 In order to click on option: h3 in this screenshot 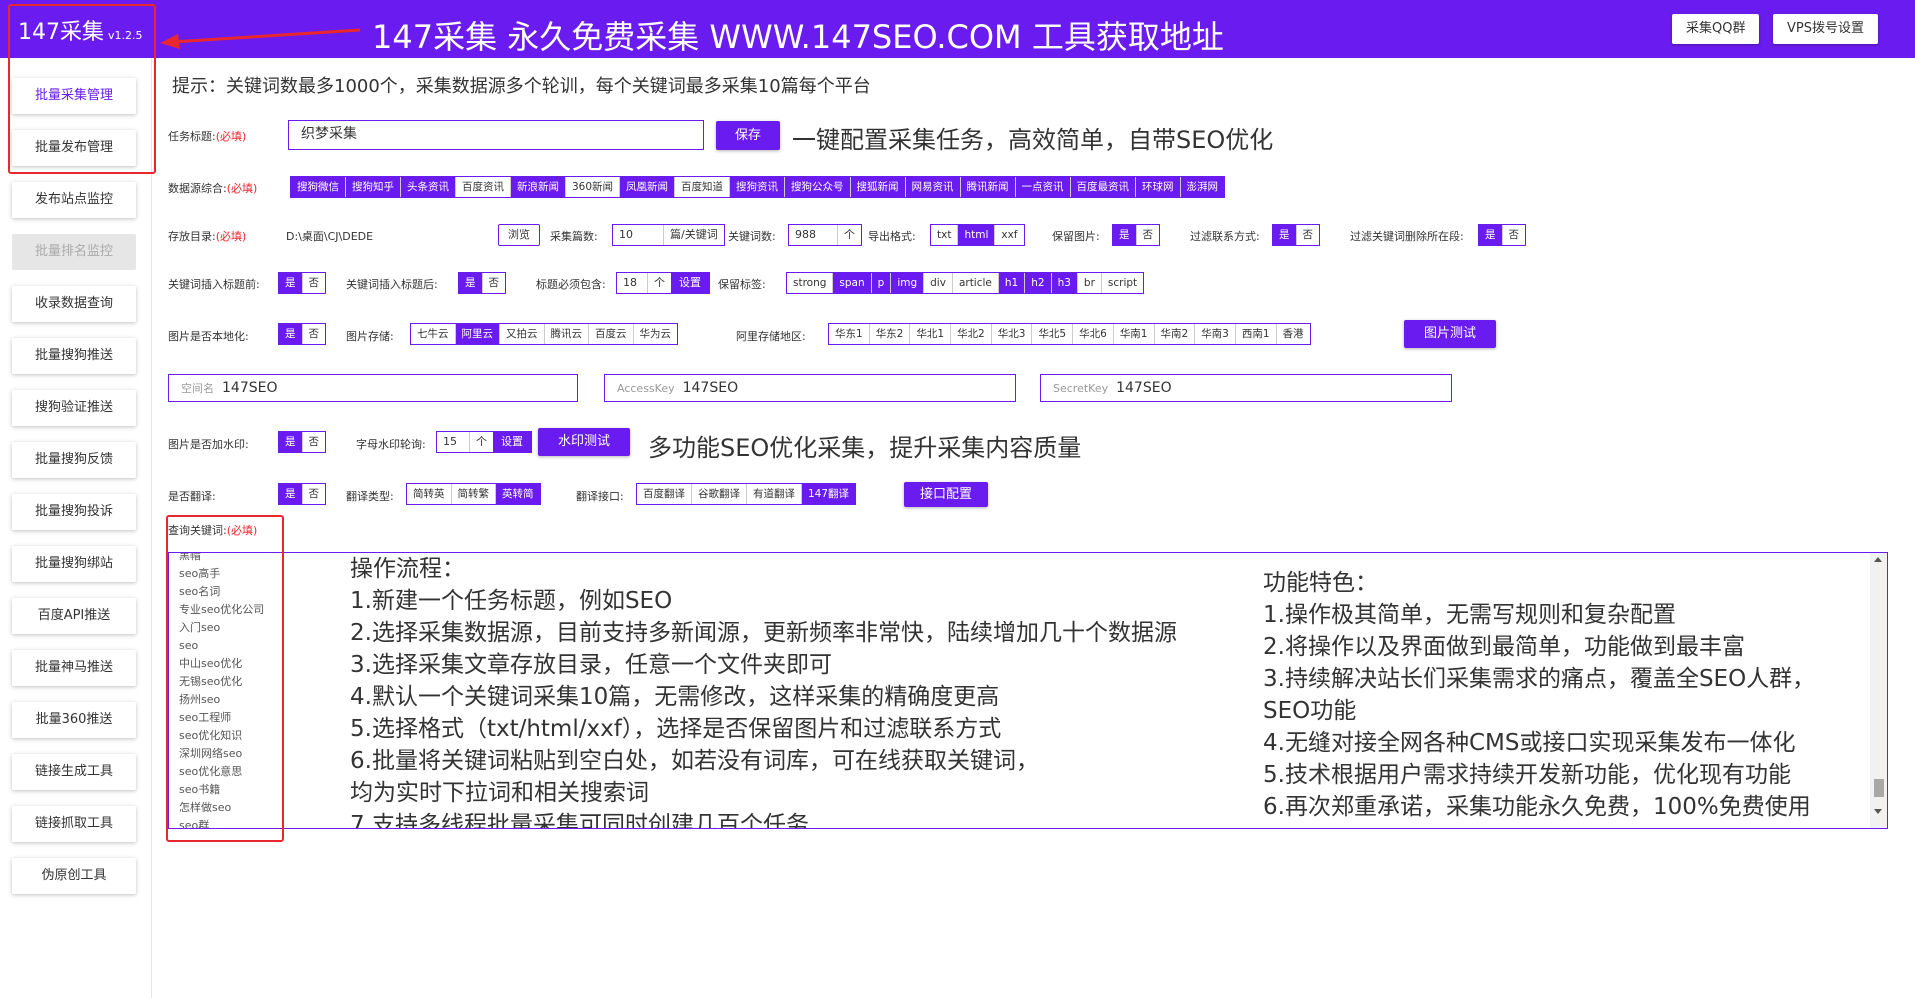, I will do `click(1064, 283)`.